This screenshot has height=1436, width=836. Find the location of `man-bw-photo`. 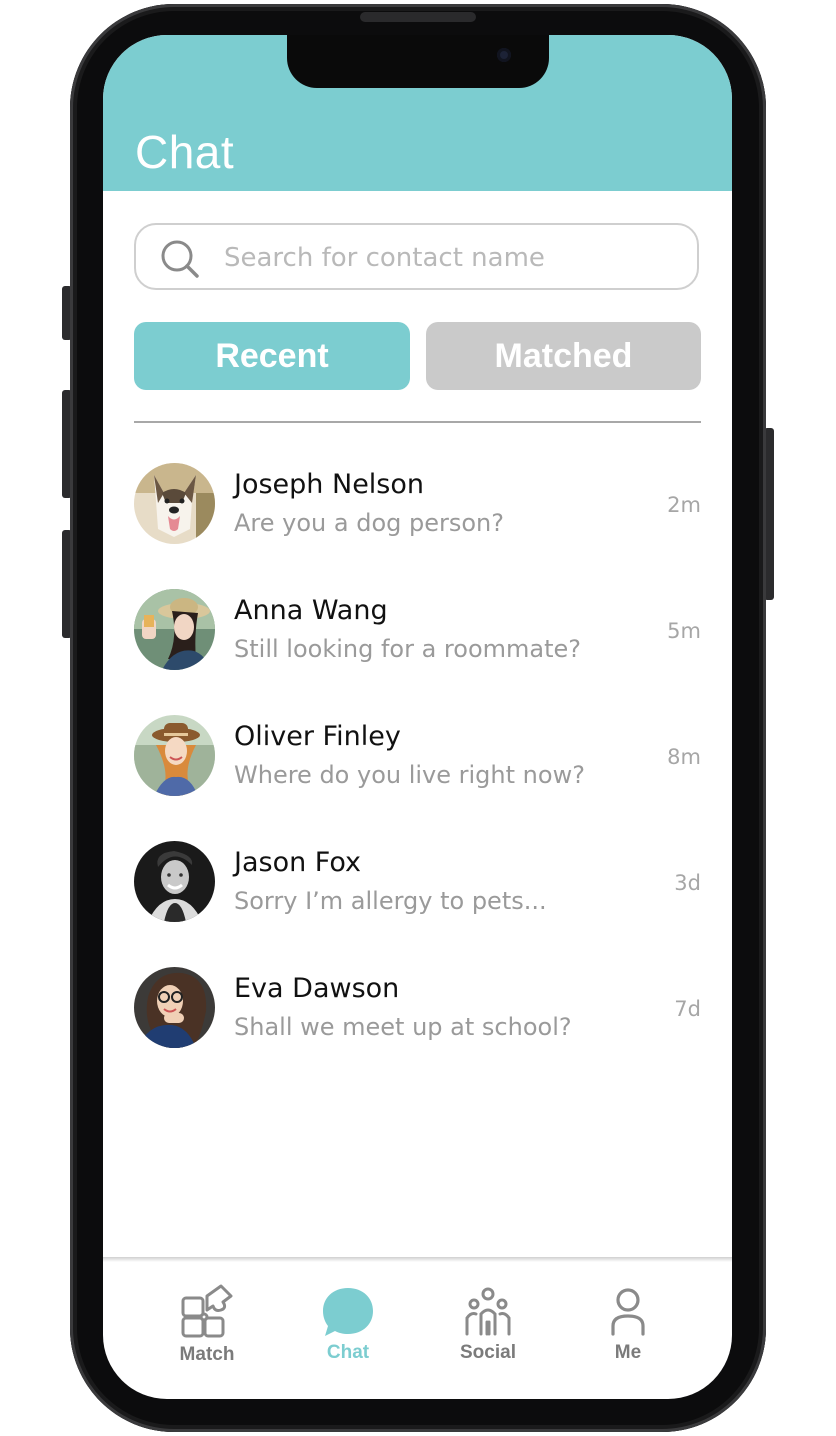

man-bw-photo is located at coordinates (174, 881).